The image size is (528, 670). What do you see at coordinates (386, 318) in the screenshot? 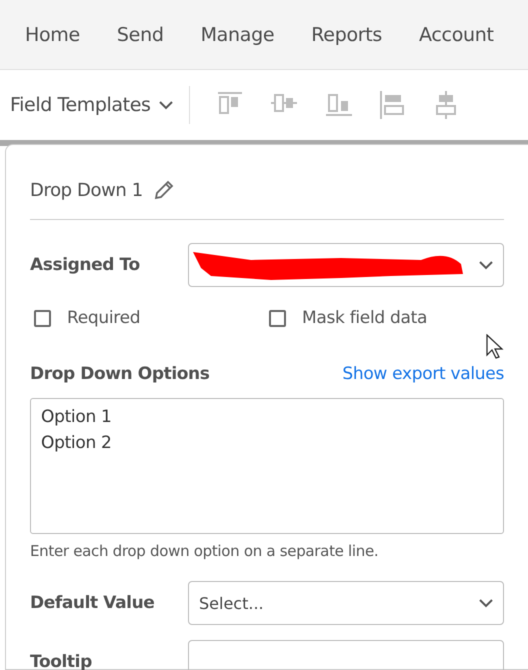
I see `checkbox: Mask field data` at bounding box center [386, 318].